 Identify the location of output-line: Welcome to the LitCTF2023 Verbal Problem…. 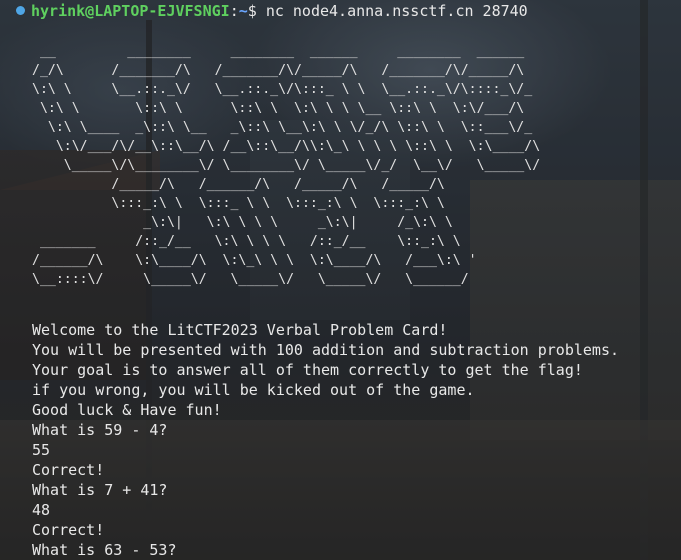
(240, 330).